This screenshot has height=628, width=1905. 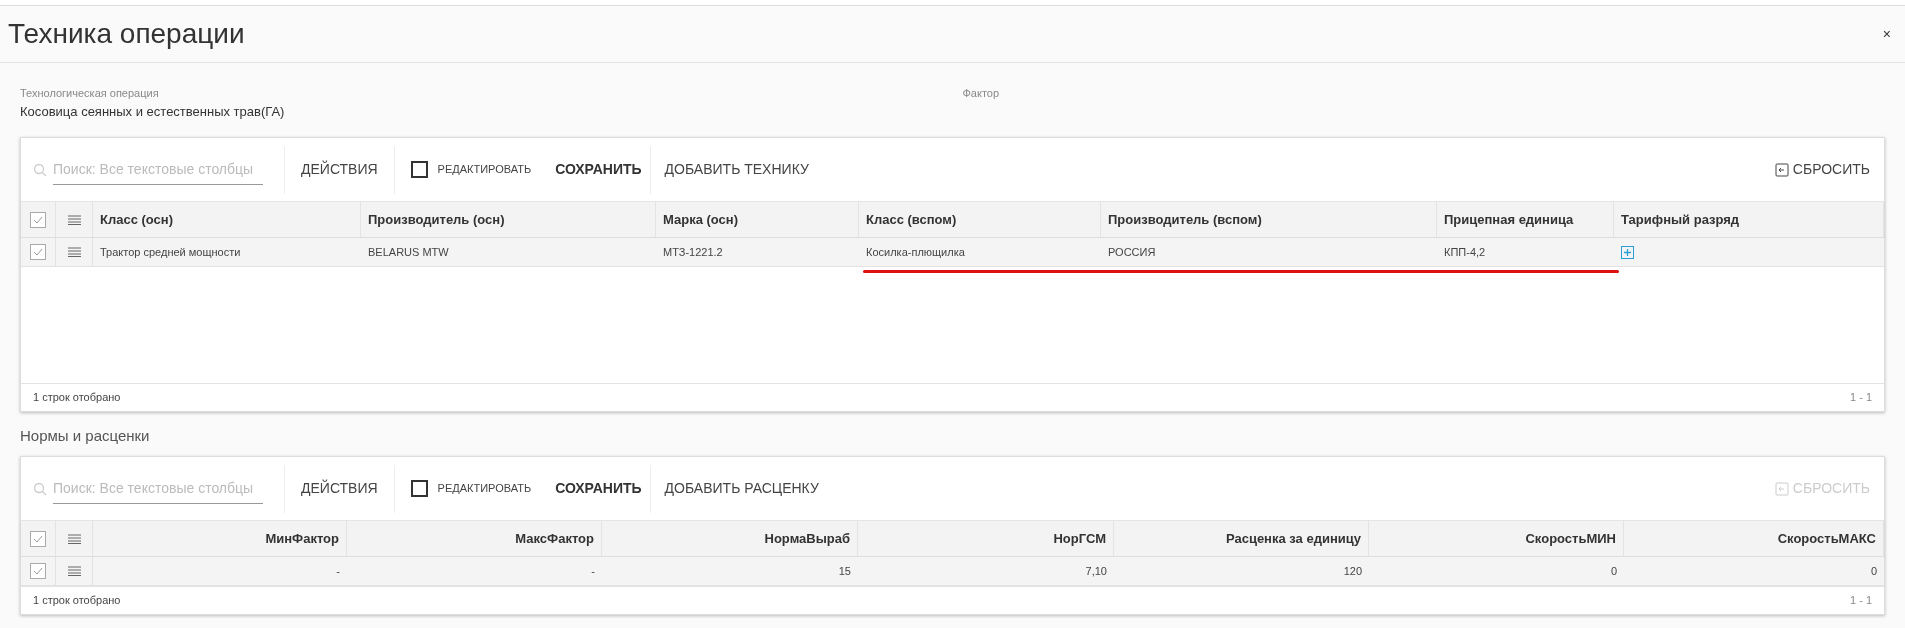 What do you see at coordinates (90, 93) in the screenshot?
I see `field-label: Технологическая операция` at bounding box center [90, 93].